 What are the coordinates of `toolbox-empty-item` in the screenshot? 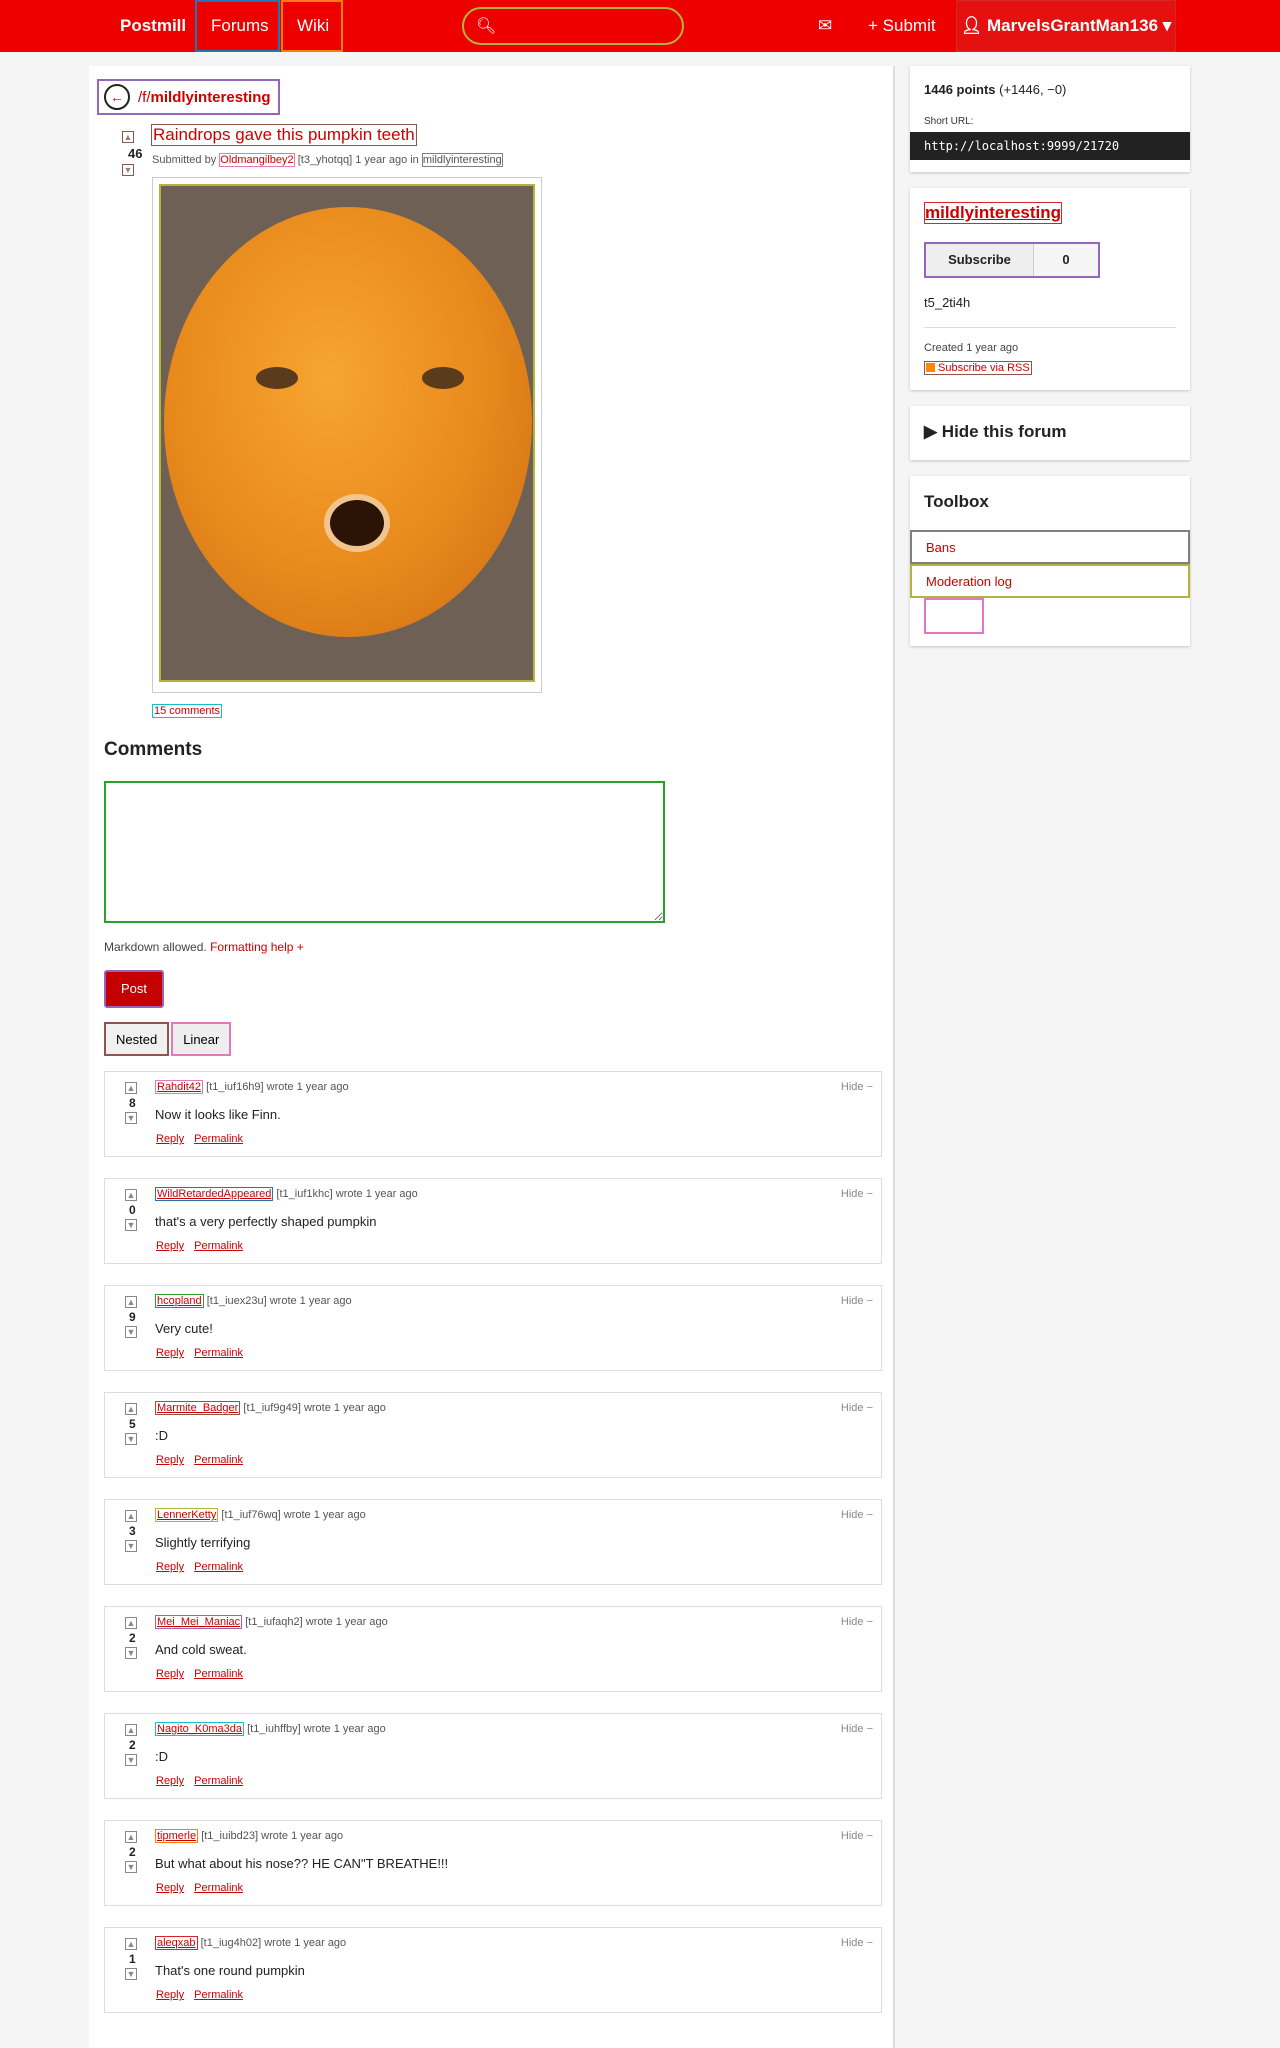 It's located at (954, 616).